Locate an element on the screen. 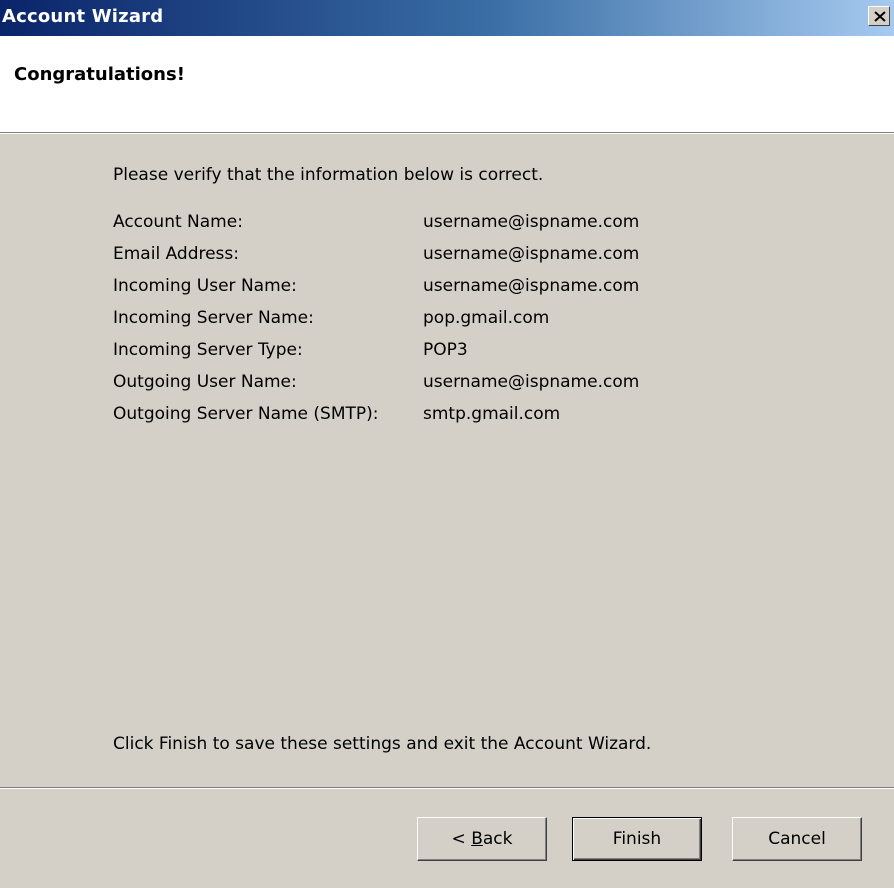  cancel-label: Cancel is located at coordinates (797, 839).